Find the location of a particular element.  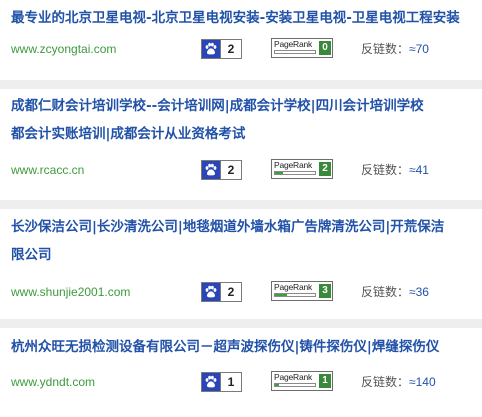

backlinks: 反链数：≈140 is located at coordinates (398, 382).